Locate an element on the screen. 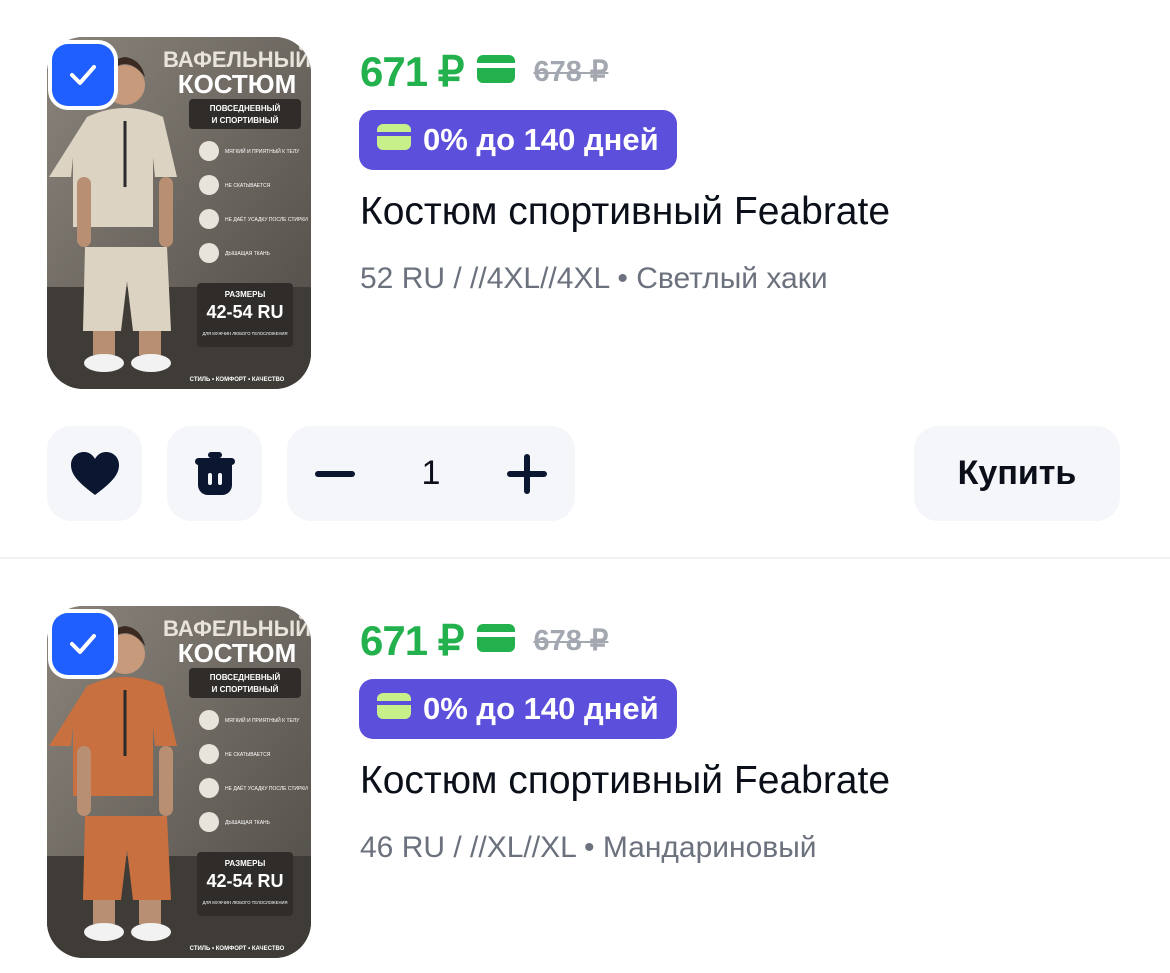 The width and height of the screenshot is (1170, 973). quantity-value: 1 is located at coordinates (431, 473).